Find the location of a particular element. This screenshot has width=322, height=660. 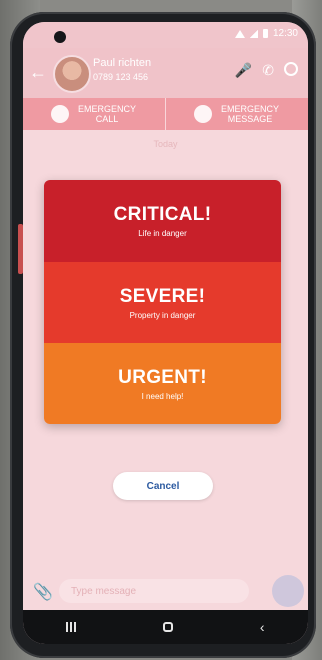

phone-icon is located at coordinates (60, 114).